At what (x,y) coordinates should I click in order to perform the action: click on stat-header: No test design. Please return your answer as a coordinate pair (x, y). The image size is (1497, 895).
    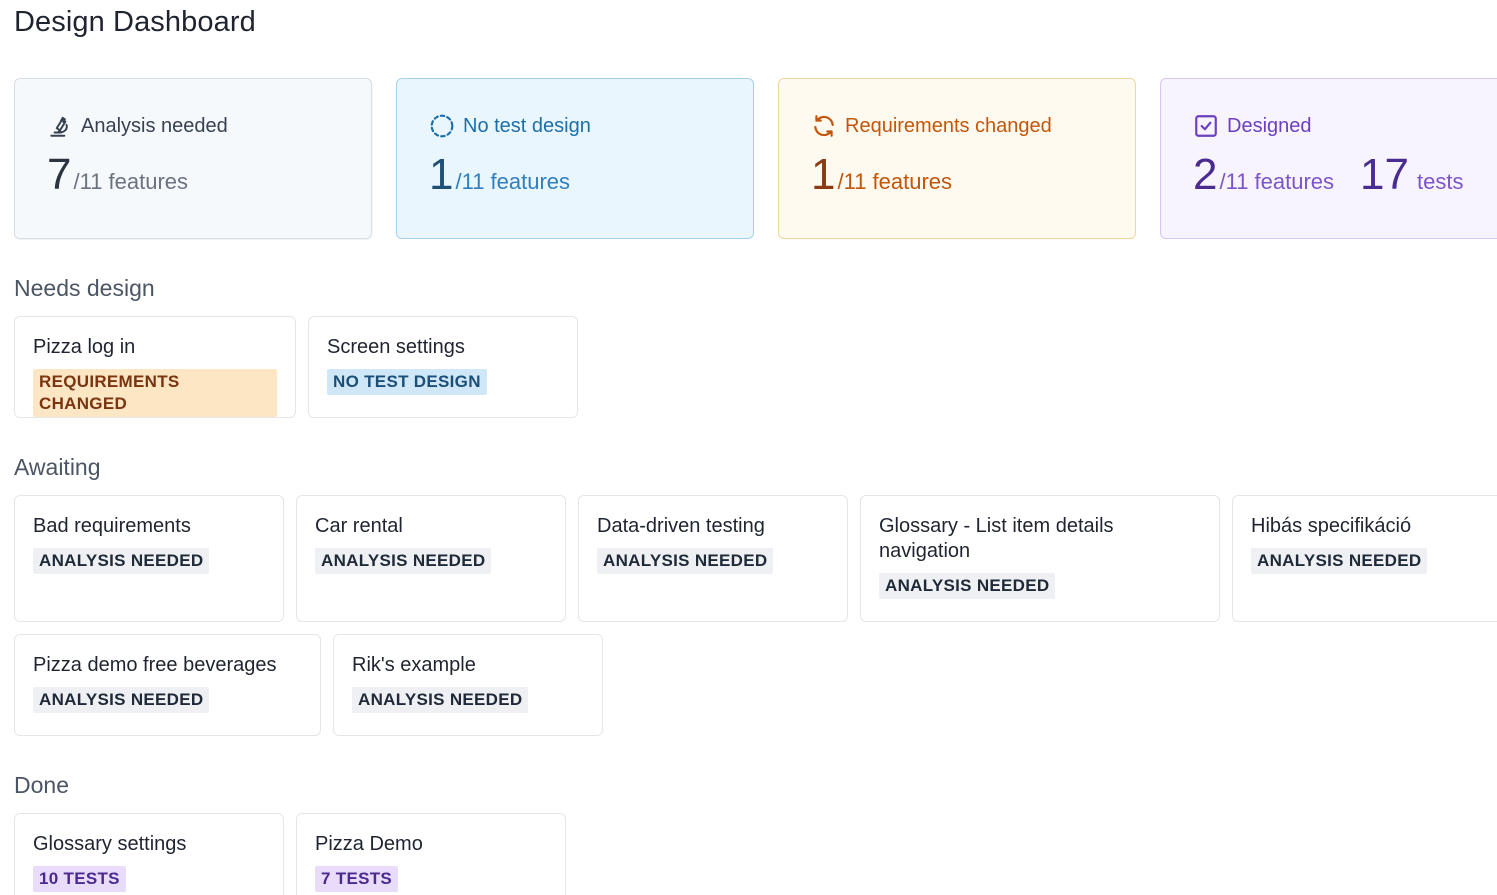
    Looking at the image, I should click on (510, 126).